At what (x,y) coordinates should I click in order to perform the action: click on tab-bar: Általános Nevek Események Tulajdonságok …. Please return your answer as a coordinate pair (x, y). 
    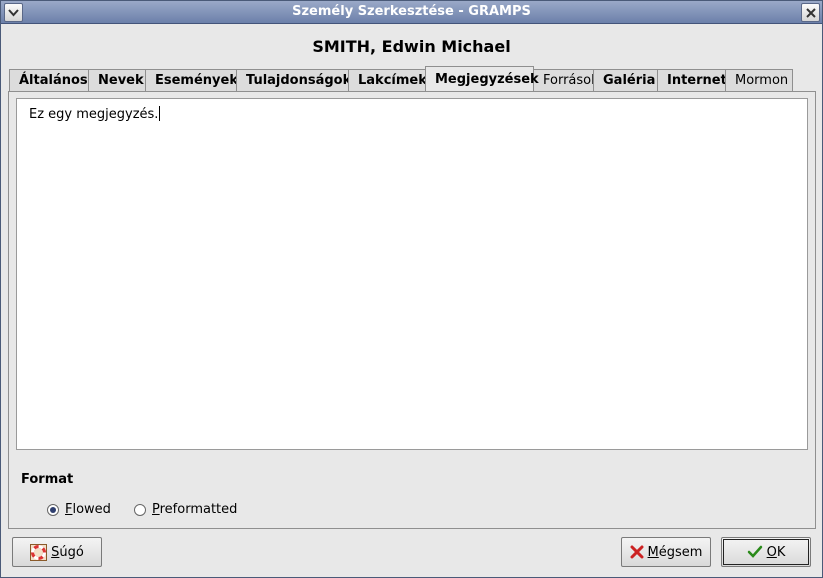
    Looking at the image, I should click on (401, 79).